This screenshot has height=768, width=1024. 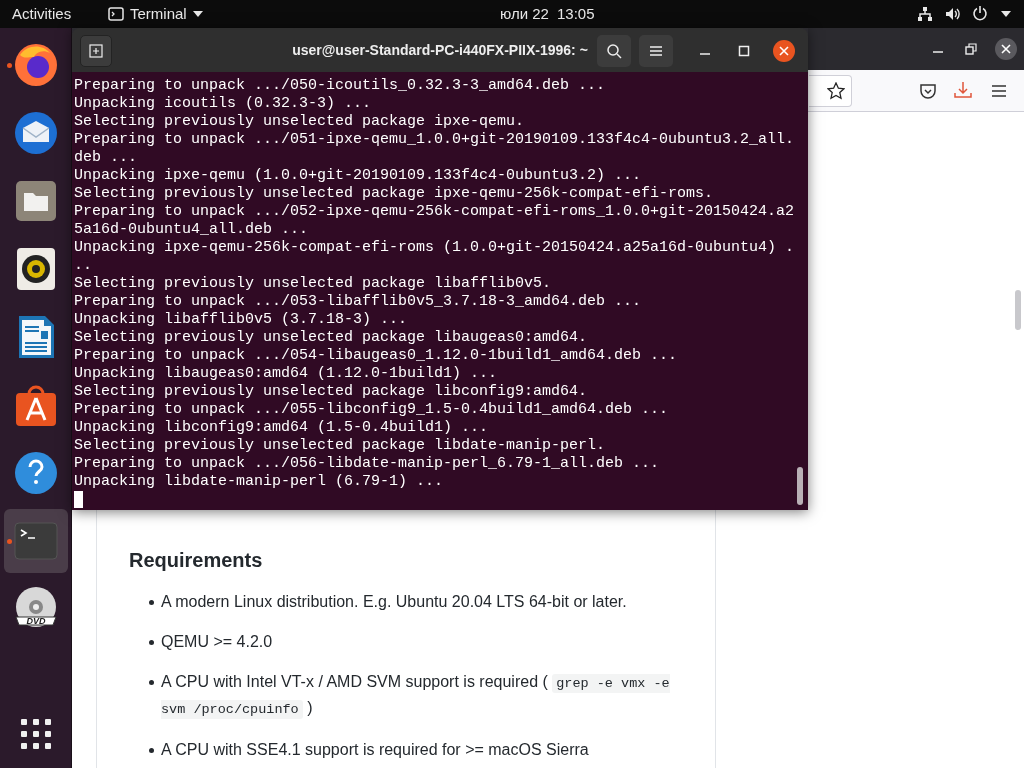 I want to click on activities-button: Activities, so click(x=42, y=14).